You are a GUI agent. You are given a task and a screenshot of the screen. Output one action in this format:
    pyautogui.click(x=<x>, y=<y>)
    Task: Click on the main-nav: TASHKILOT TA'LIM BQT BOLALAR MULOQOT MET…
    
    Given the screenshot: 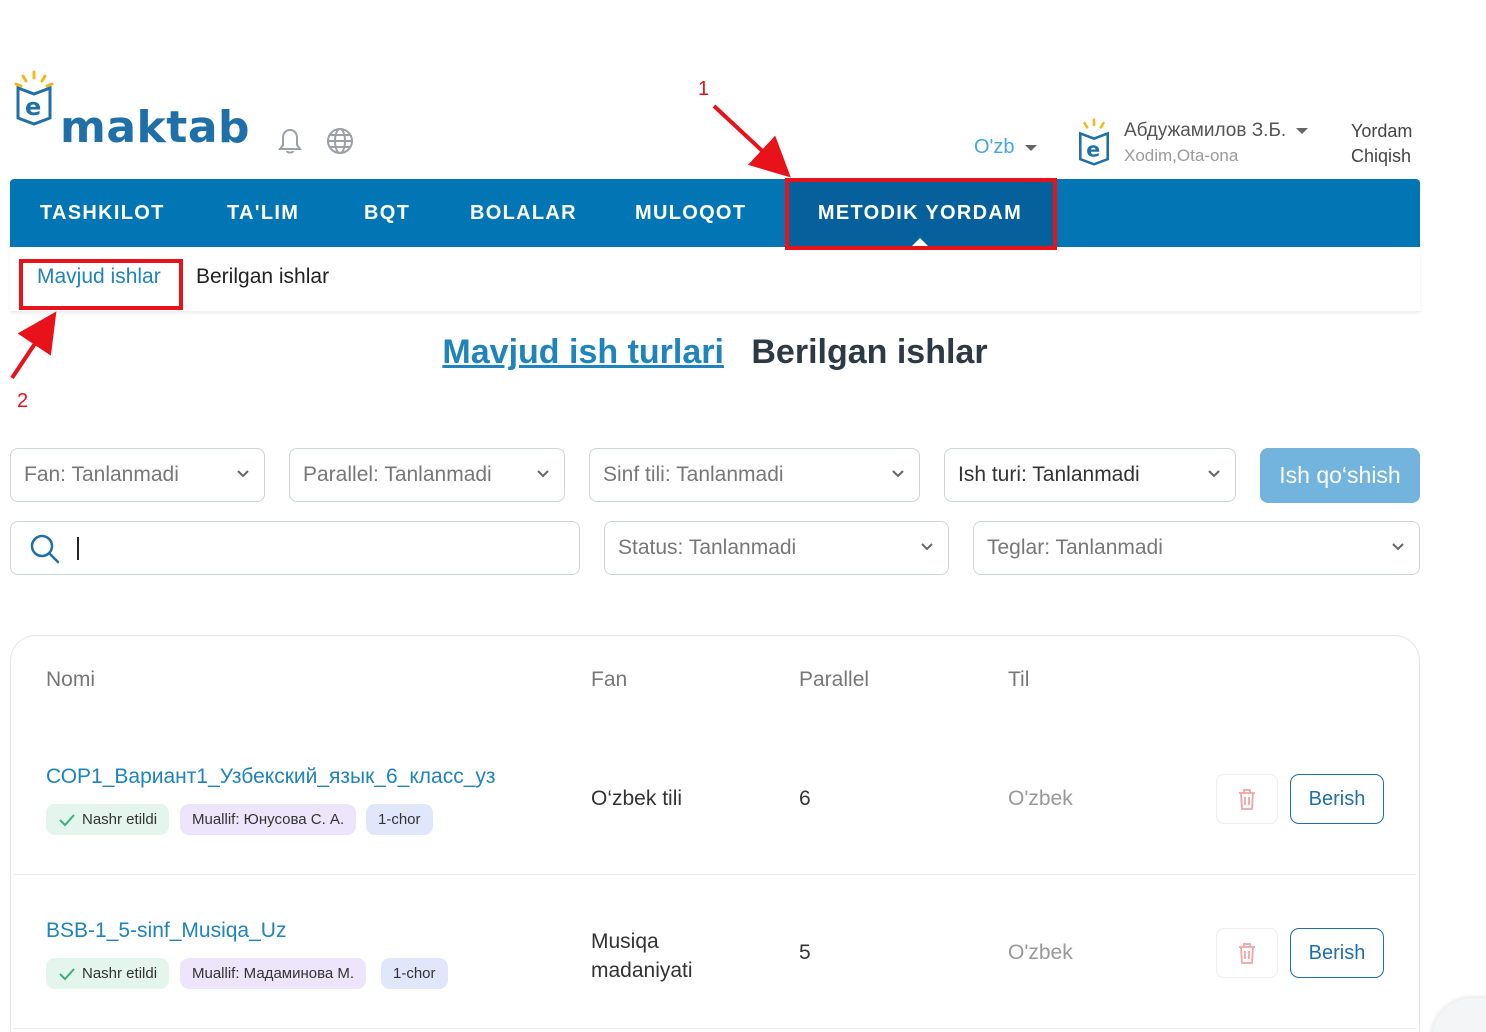 What is the action you would take?
    pyautogui.click(x=715, y=213)
    